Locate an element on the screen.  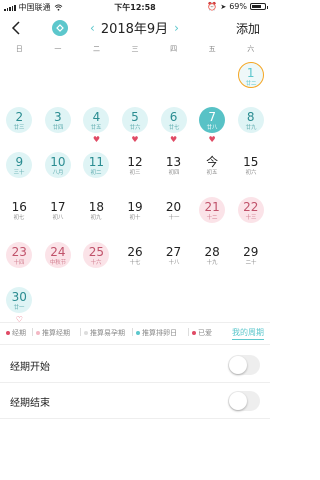
legend-bar: 我的周期 经期 推算经期 推算易孕期 推算排卵日 已爱 is located at coordinates (135, 333).